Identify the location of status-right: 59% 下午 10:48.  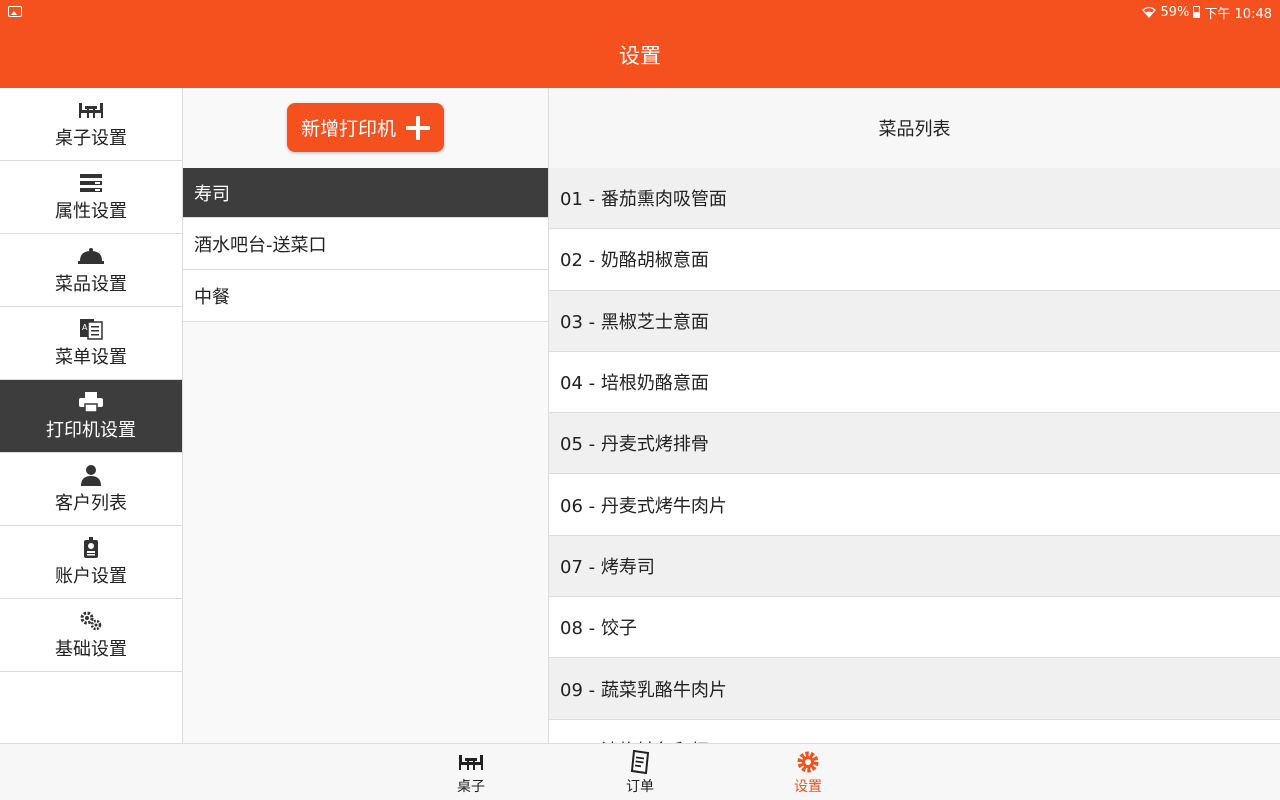
(1207, 13).